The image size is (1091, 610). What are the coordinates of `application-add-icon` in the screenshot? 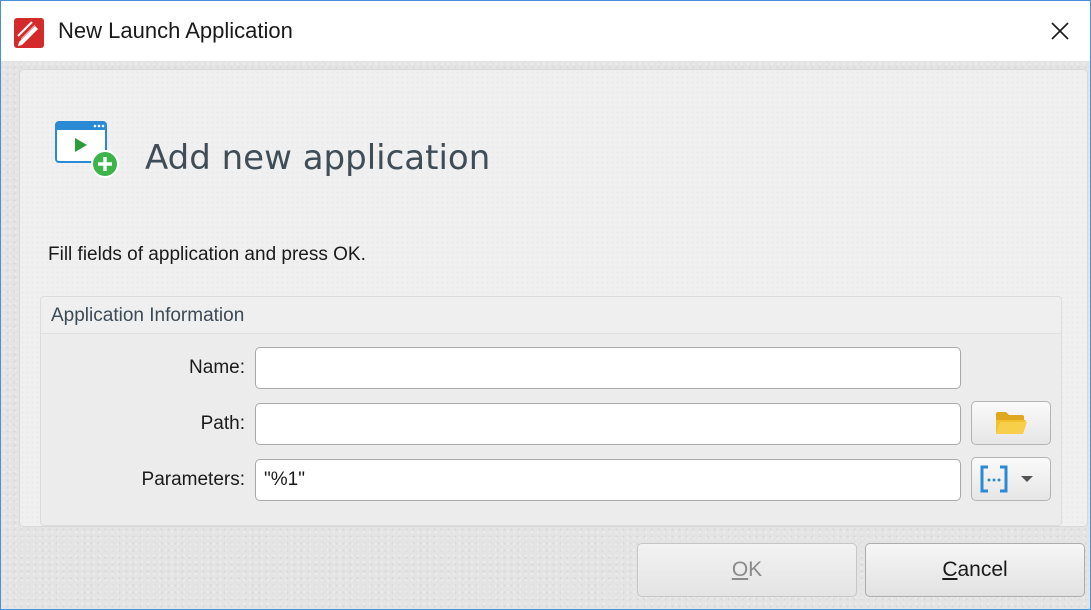 It's located at (87, 149).